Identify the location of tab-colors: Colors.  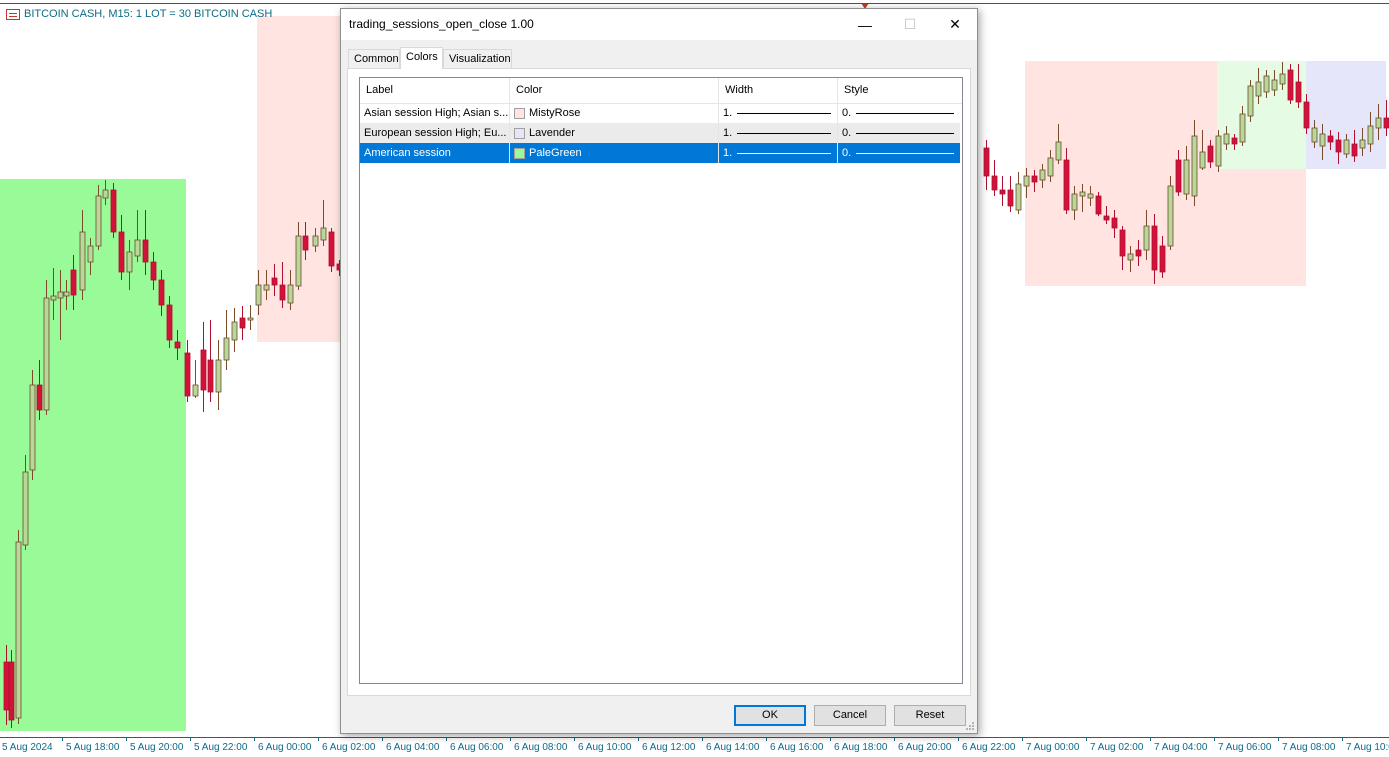
(421, 58).